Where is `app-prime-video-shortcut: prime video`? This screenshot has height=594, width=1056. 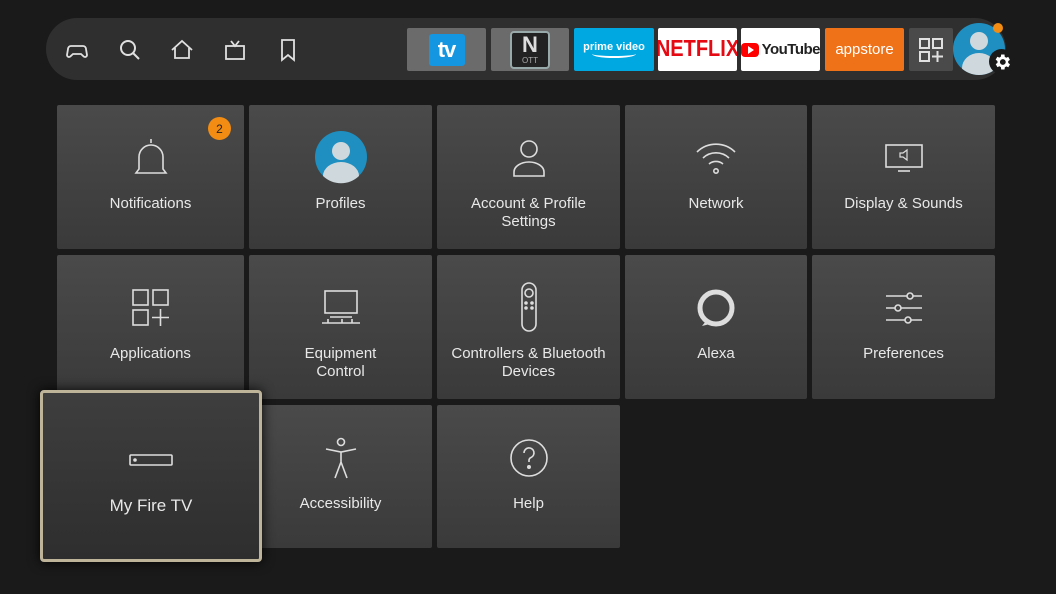 app-prime-video-shortcut: prime video is located at coordinates (614, 49).